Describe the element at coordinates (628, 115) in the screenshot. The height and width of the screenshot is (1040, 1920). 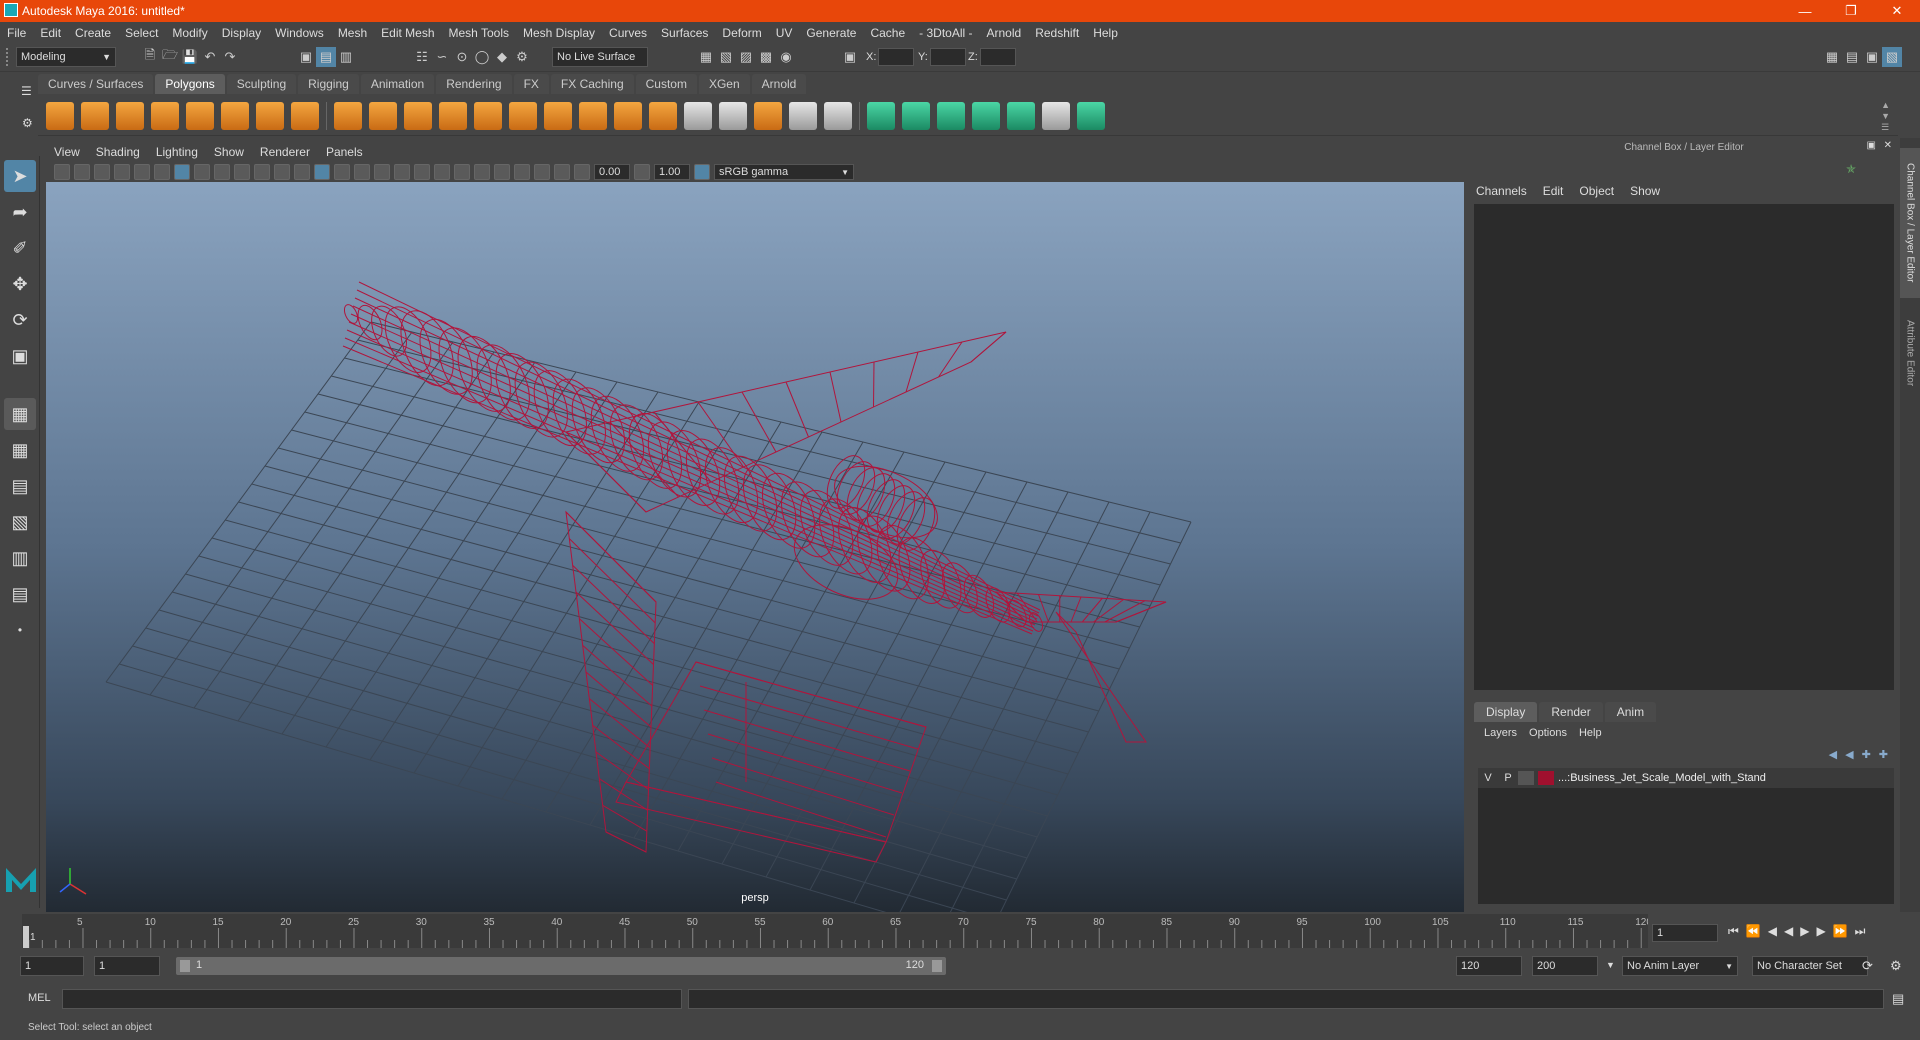
I see `bridge-icon` at that location.